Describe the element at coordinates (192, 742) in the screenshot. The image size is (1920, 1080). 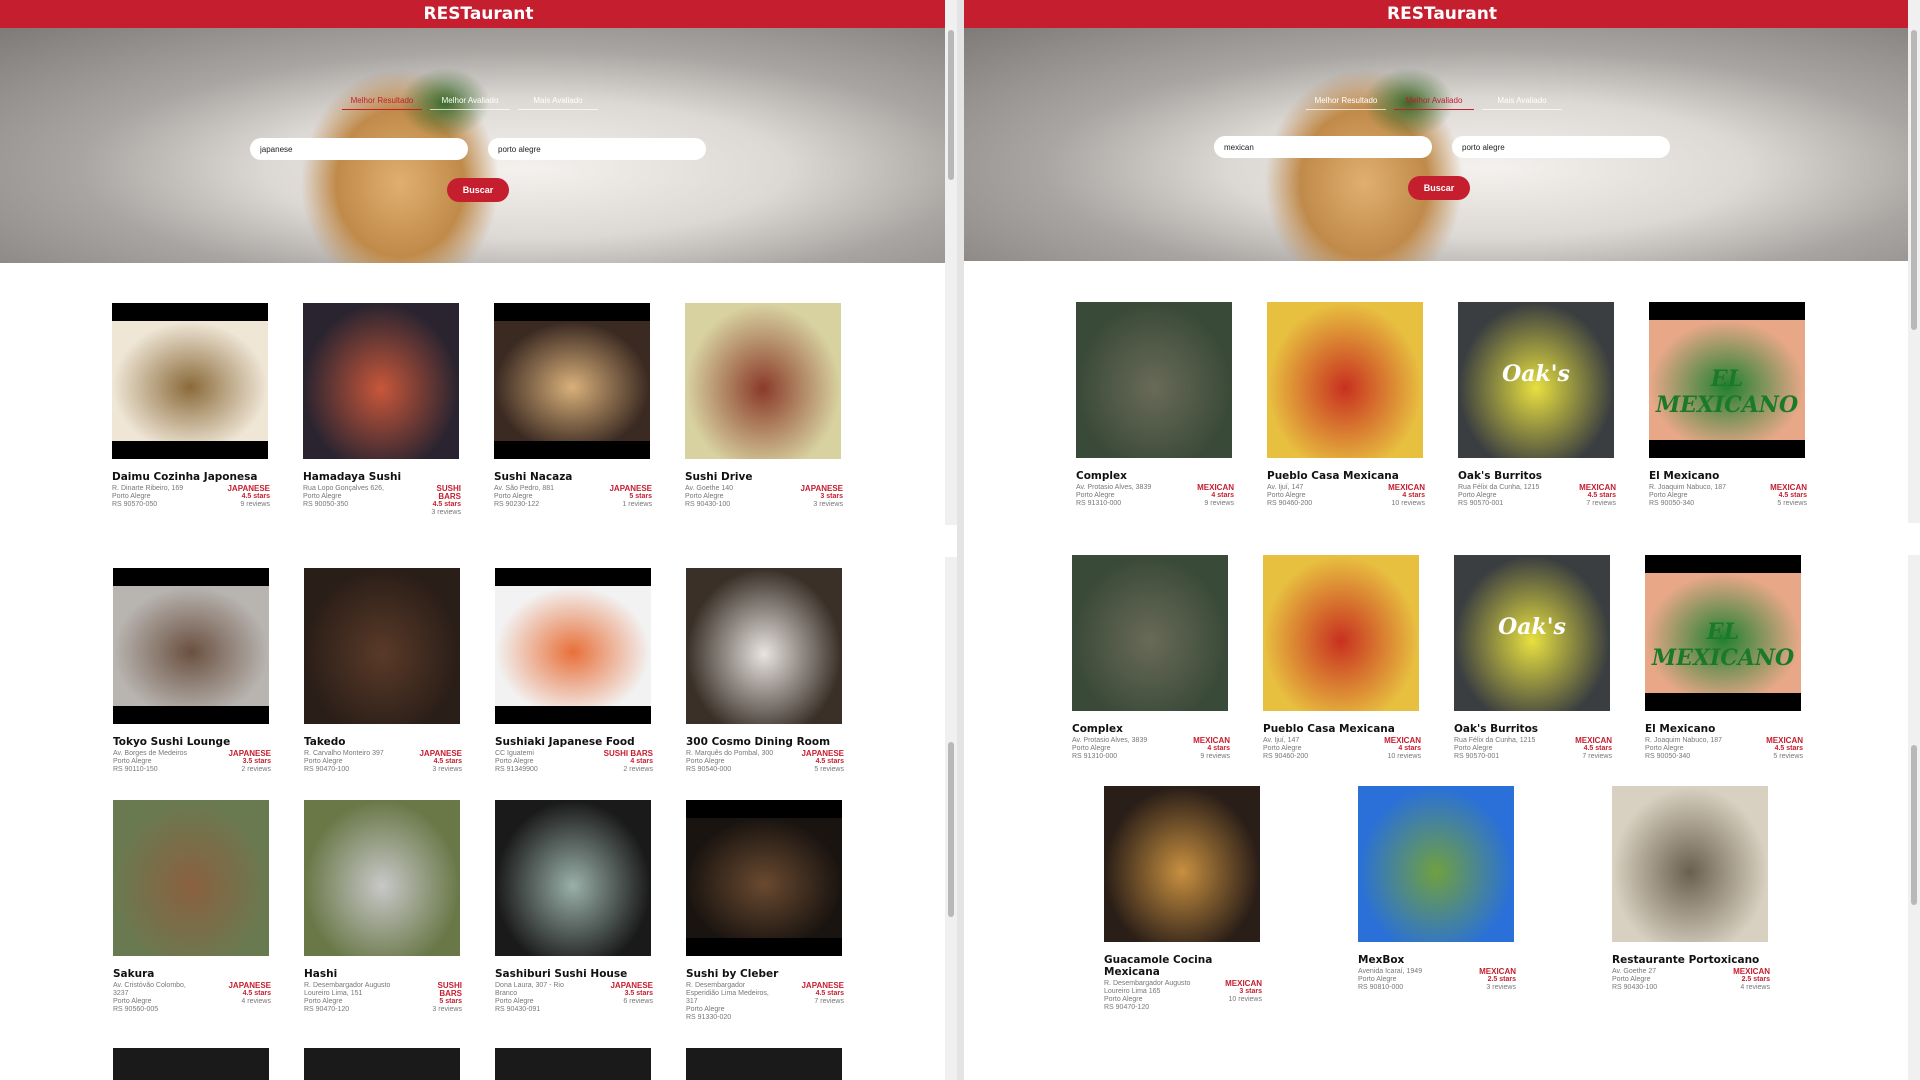
I see `restaurant-name: Tokyo Sushi Lounge` at that location.